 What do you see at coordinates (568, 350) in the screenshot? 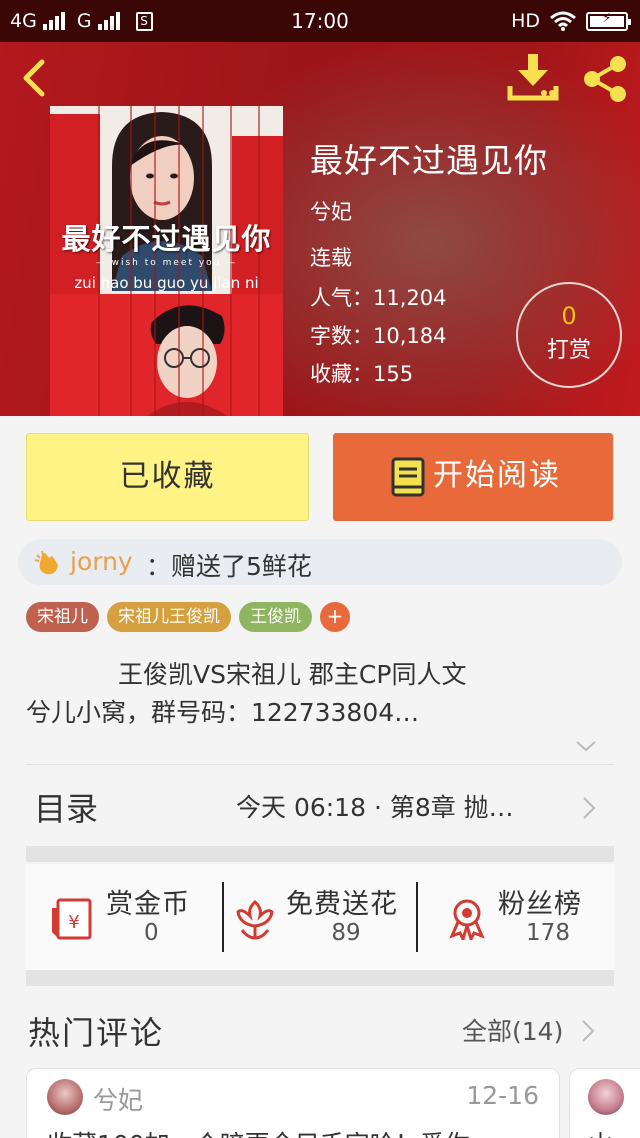
I see `tip-label: 打赏` at bounding box center [568, 350].